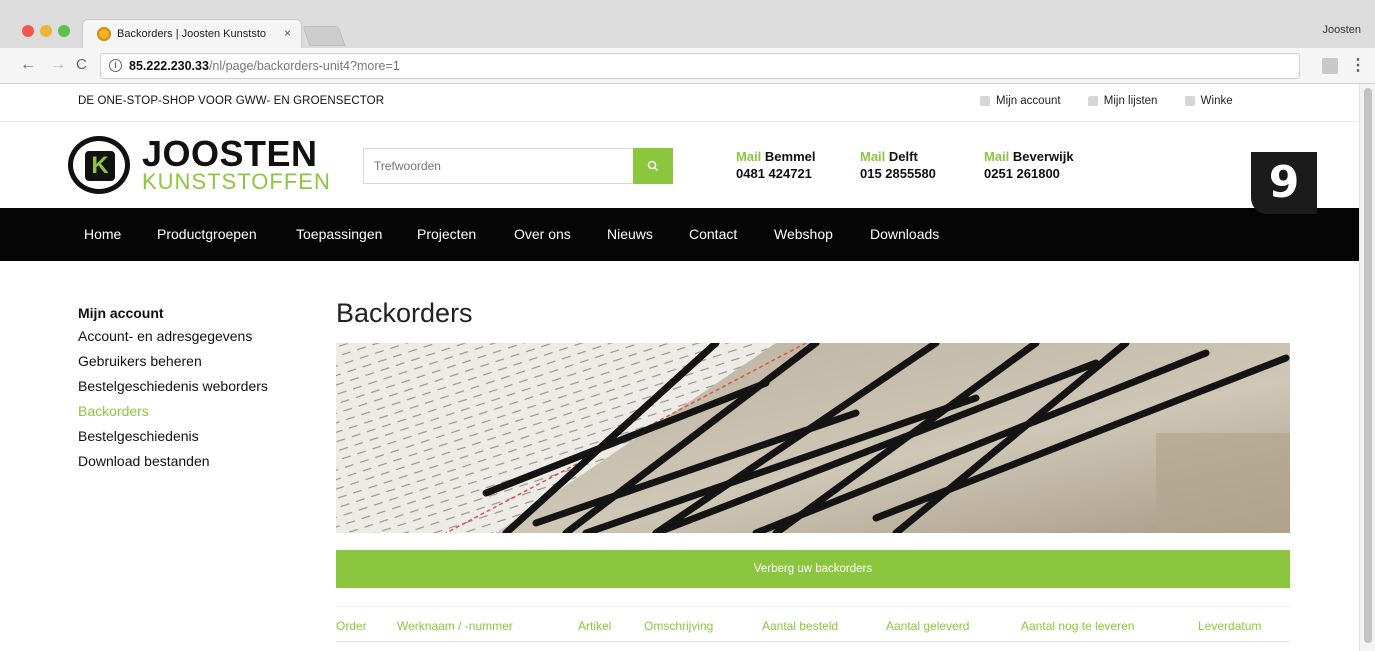  I want to click on search-button, so click(653, 166).